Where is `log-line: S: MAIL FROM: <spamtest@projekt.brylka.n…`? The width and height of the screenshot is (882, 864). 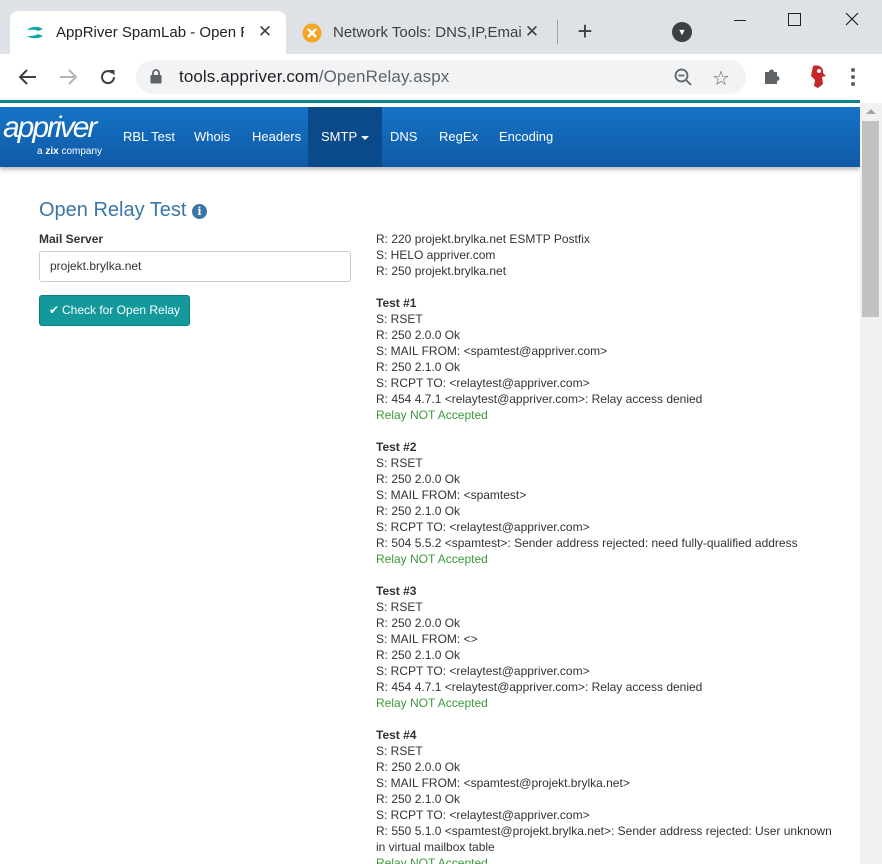
log-line: S: MAIL FROM: <spamtest@projekt.brylka.n… is located at coordinates (503, 783).